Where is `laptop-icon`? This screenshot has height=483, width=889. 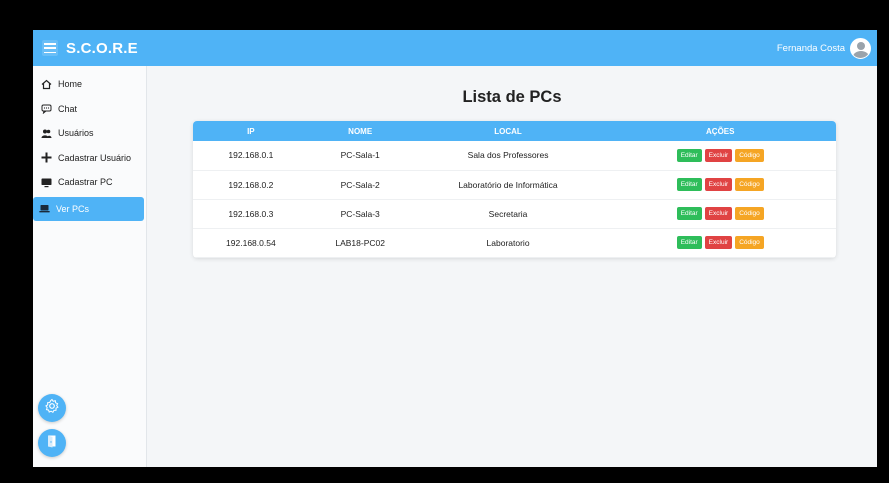 laptop-icon is located at coordinates (44, 208).